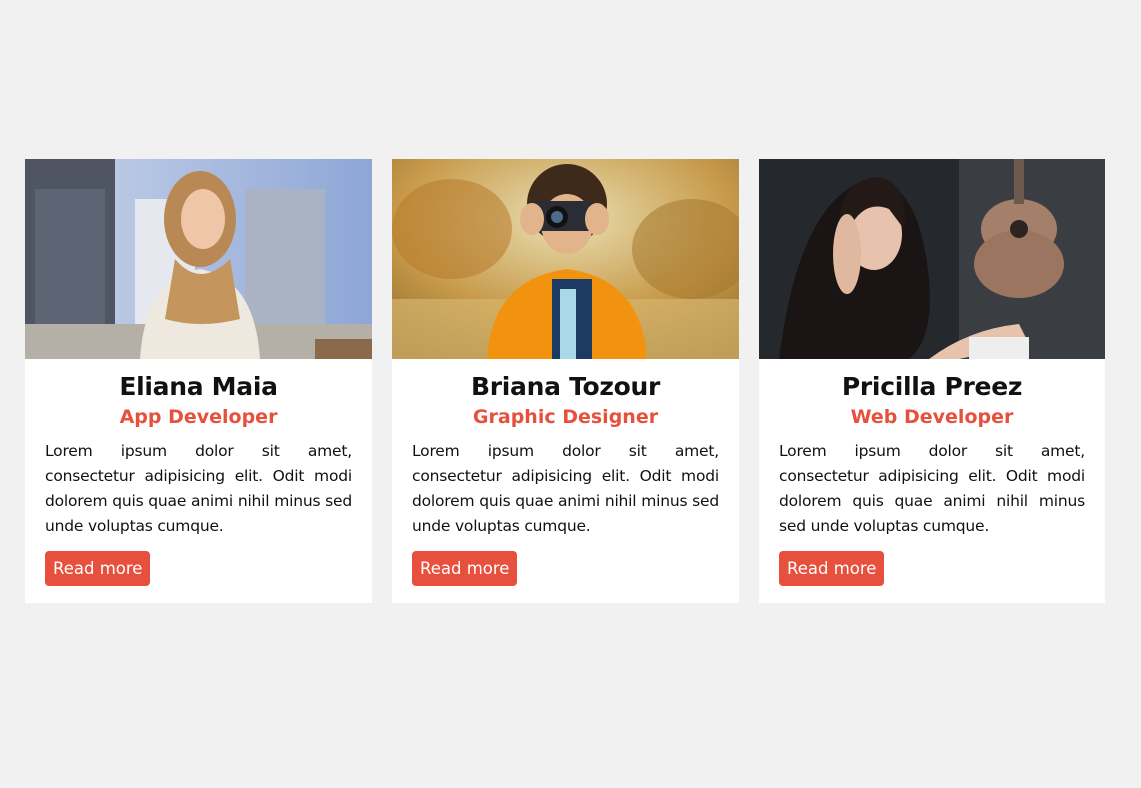 The height and width of the screenshot is (788, 1141). I want to click on profile-name: Pricilla Preez, so click(932, 386).